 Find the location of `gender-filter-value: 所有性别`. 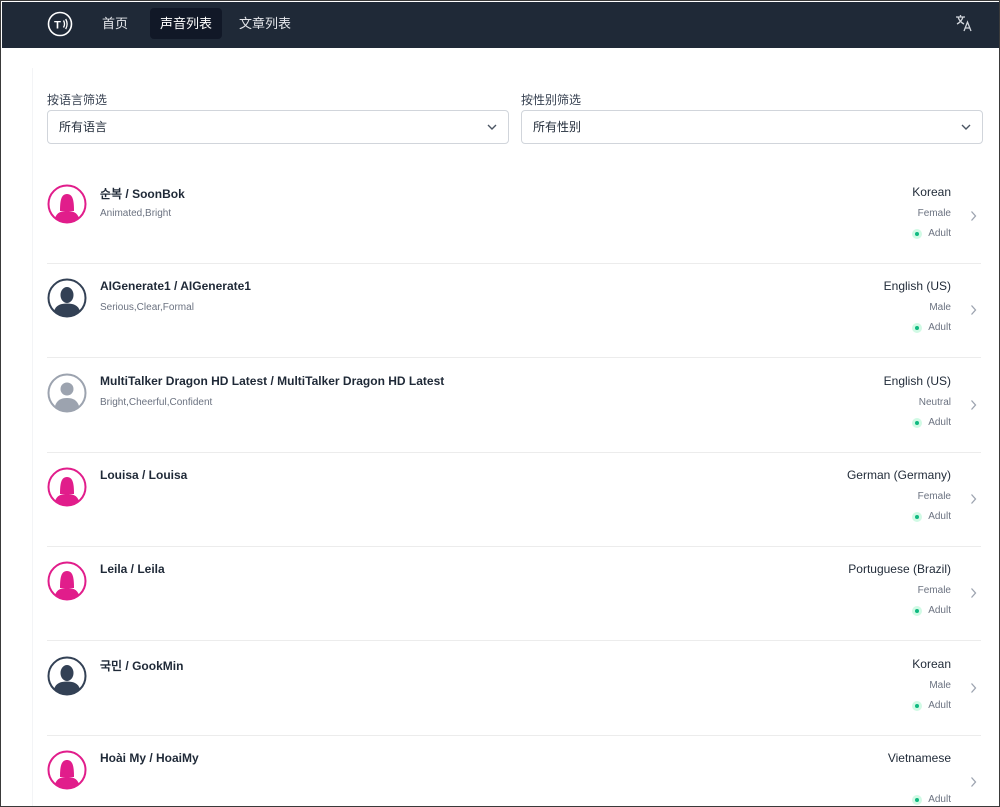

gender-filter-value: 所有性别 is located at coordinates (557, 127).